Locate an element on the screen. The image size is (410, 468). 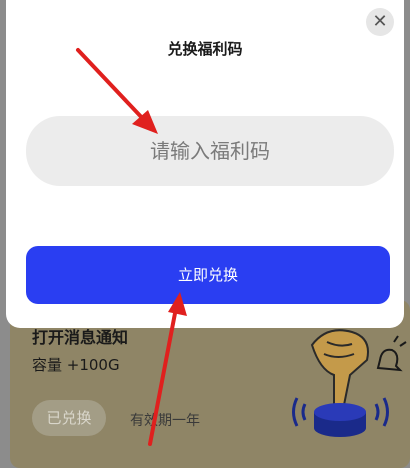
redeemed-button: 已兑换 is located at coordinates (69, 418).